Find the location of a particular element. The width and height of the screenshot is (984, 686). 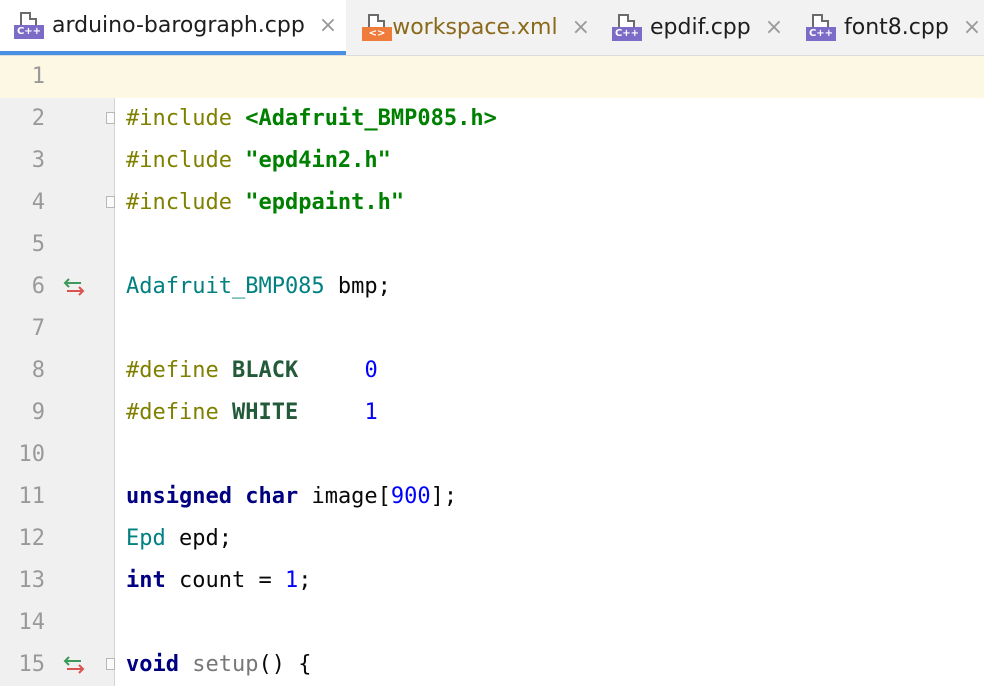

code-line: 13 int count = 1; is located at coordinates (492, 581).